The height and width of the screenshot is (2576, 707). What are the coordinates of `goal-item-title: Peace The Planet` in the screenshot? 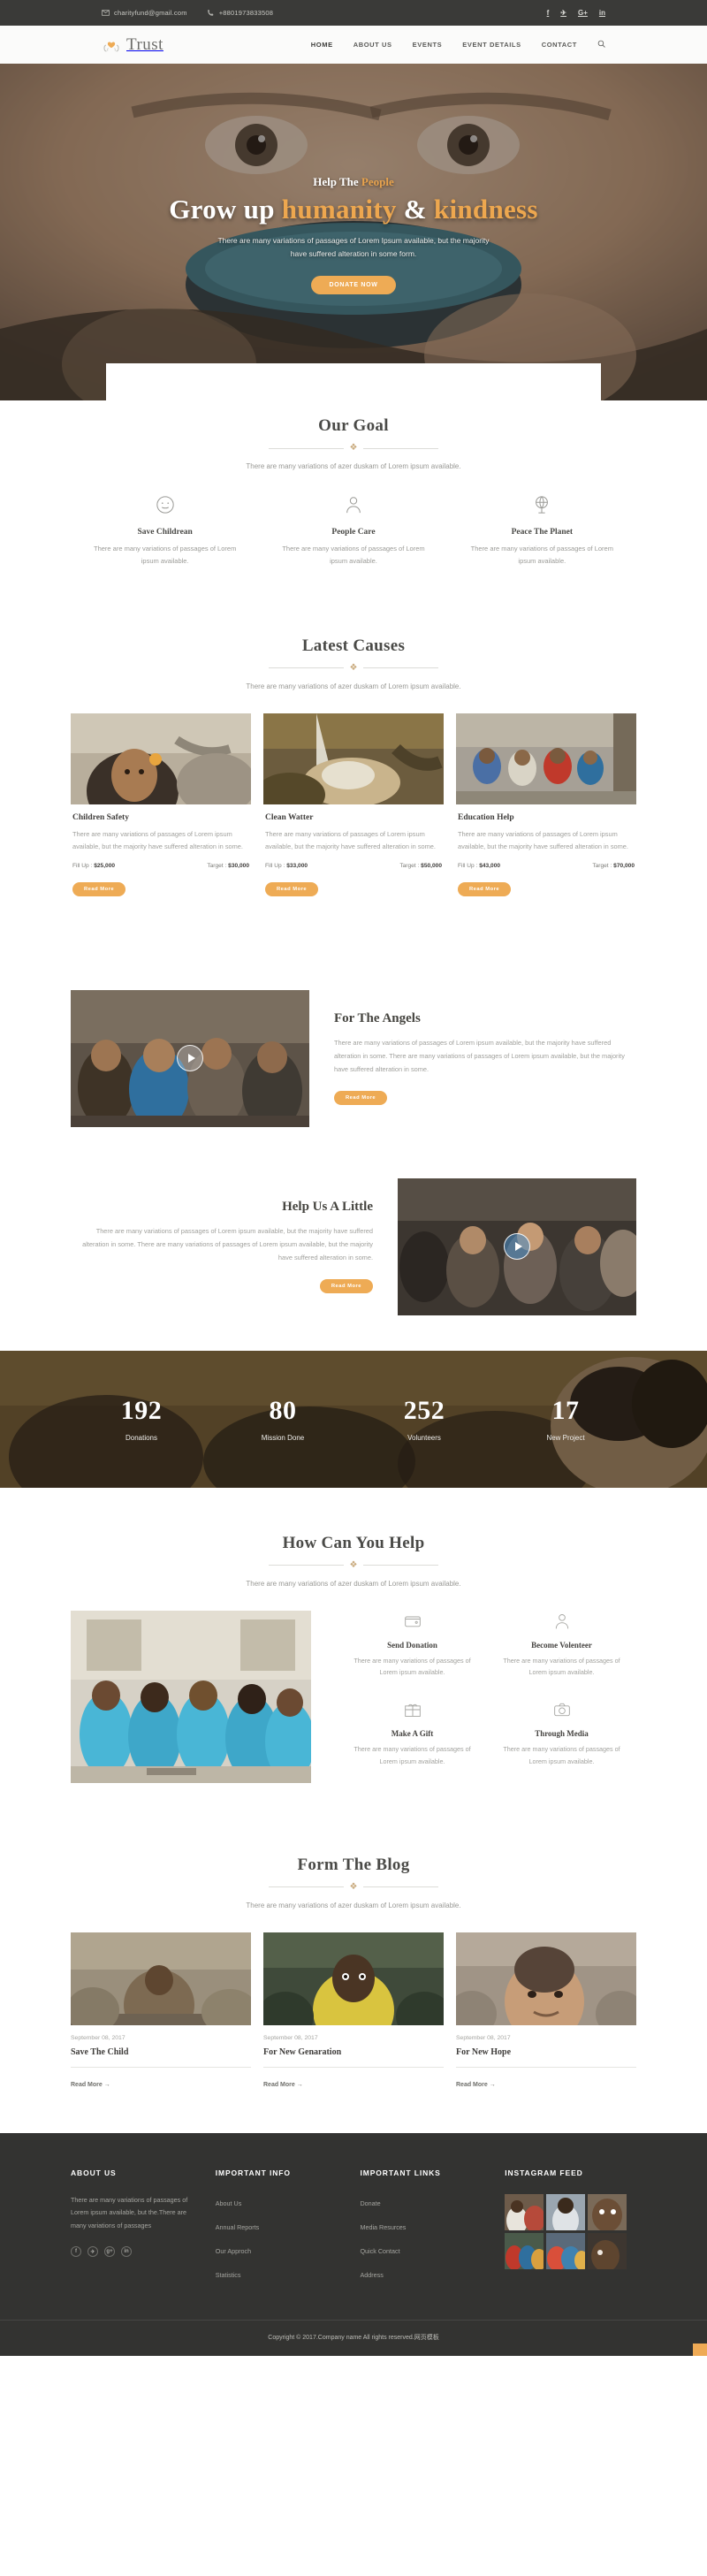 It's located at (542, 532).